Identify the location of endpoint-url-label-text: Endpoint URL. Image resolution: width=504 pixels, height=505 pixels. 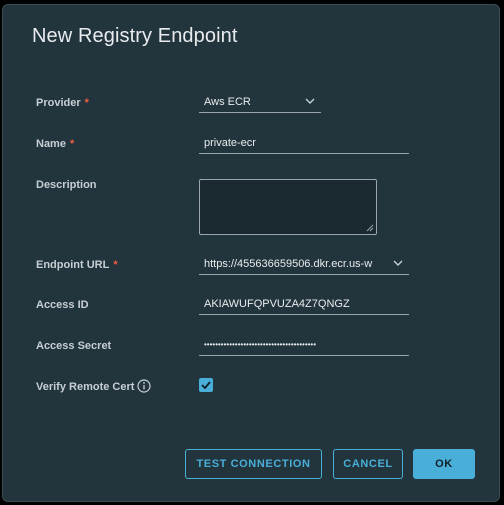
(73, 265).